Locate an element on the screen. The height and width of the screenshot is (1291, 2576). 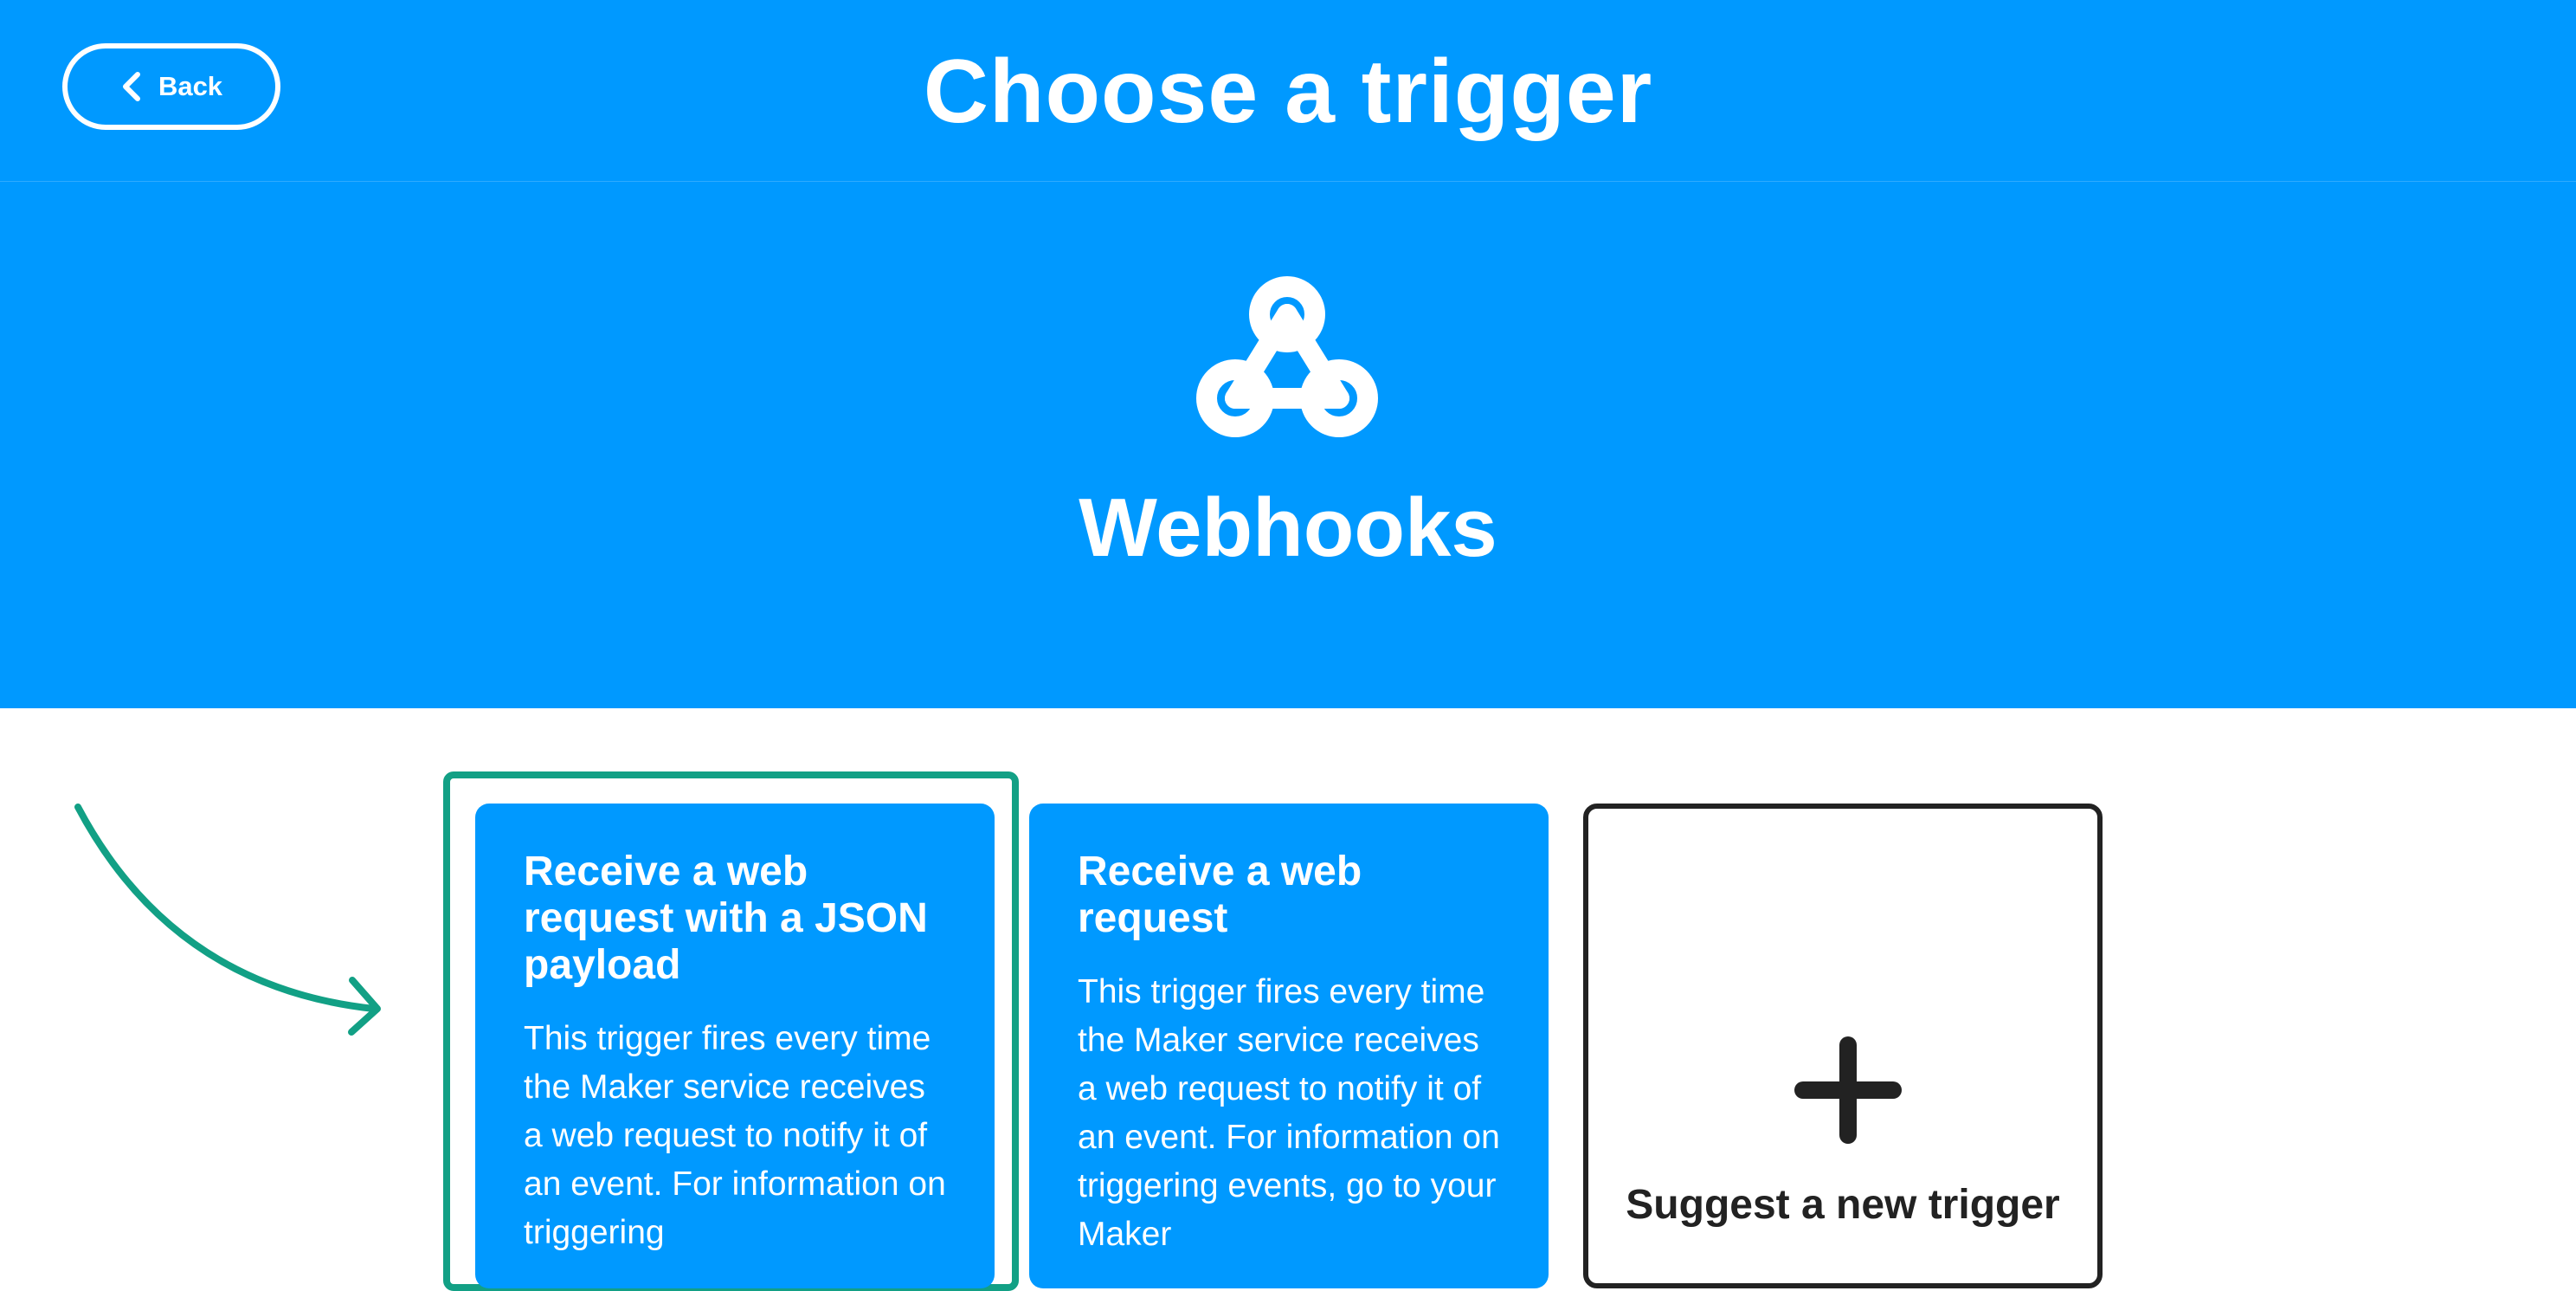
top-bar: Back Choose a trigger is located at coordinates (1288, 91).